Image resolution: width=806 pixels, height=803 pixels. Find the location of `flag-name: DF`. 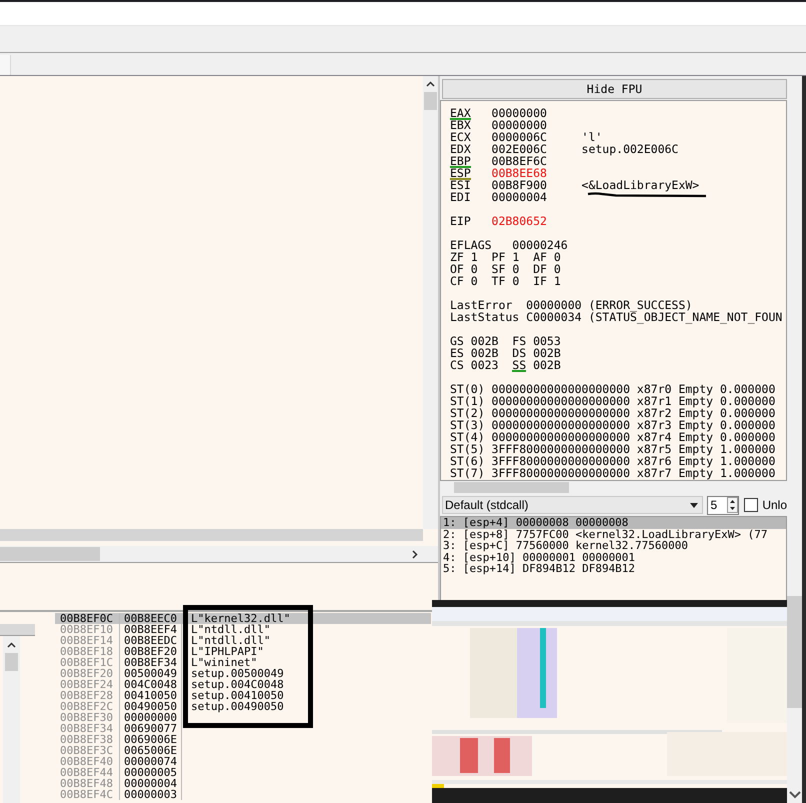

flag-name: DF is located at coordinates (540, 269).